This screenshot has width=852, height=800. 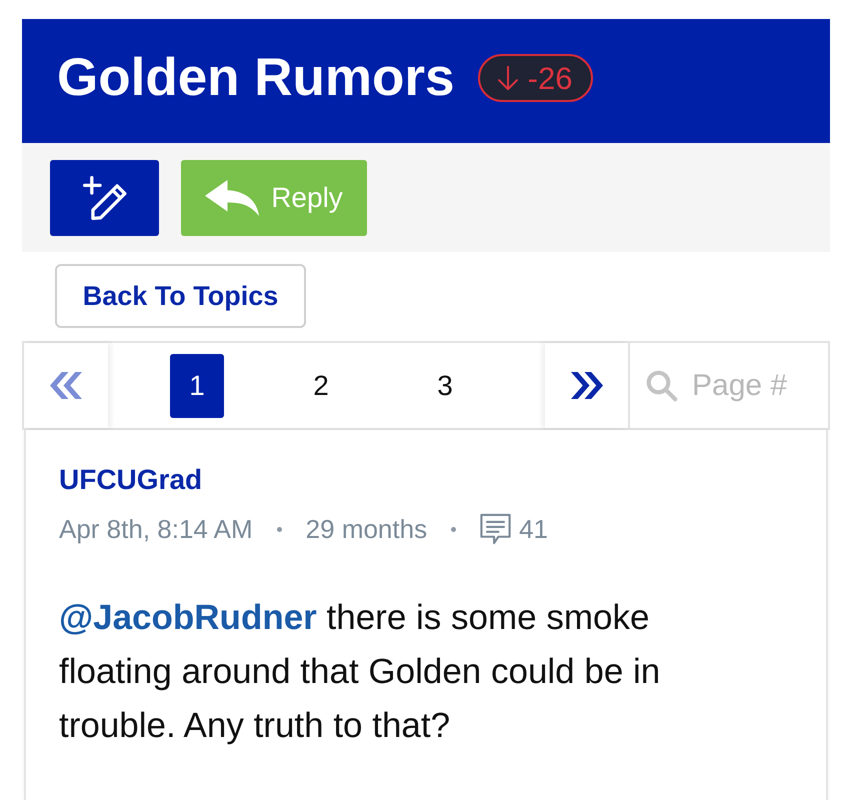 What do you see at coordinates (188, 617) in the screenshot?
I see `mention-link: @JacobRudner` at bounding box center [188, 617].